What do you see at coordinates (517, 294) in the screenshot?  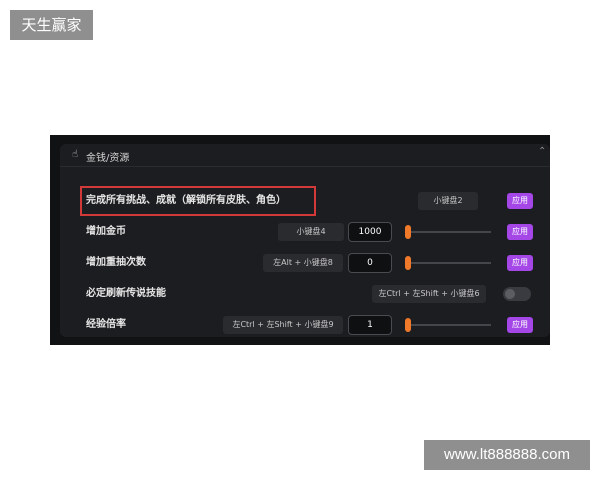 I see `toggle-switch` at bounding box center [517, 294].